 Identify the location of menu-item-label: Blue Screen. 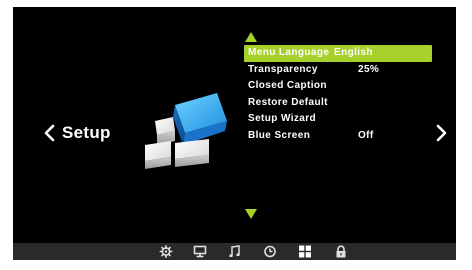
(279, 135).